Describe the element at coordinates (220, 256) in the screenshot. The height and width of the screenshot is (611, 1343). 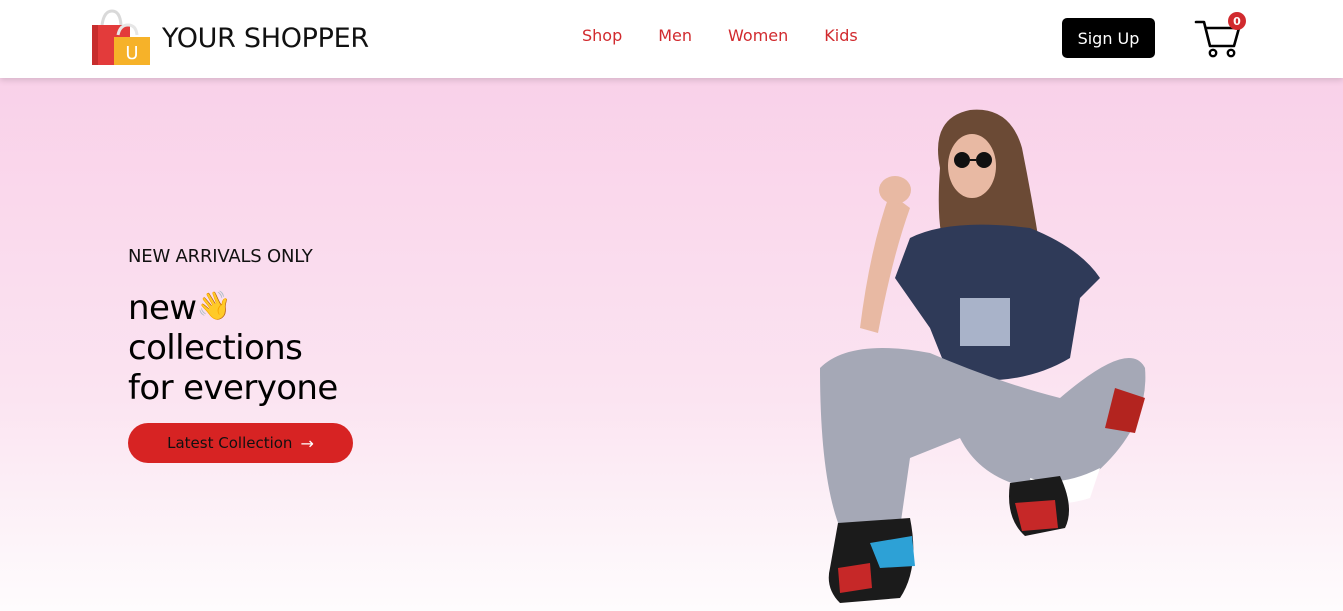
I see `hero-subtitle: NEW ARRIVALS ONLY` at that location.